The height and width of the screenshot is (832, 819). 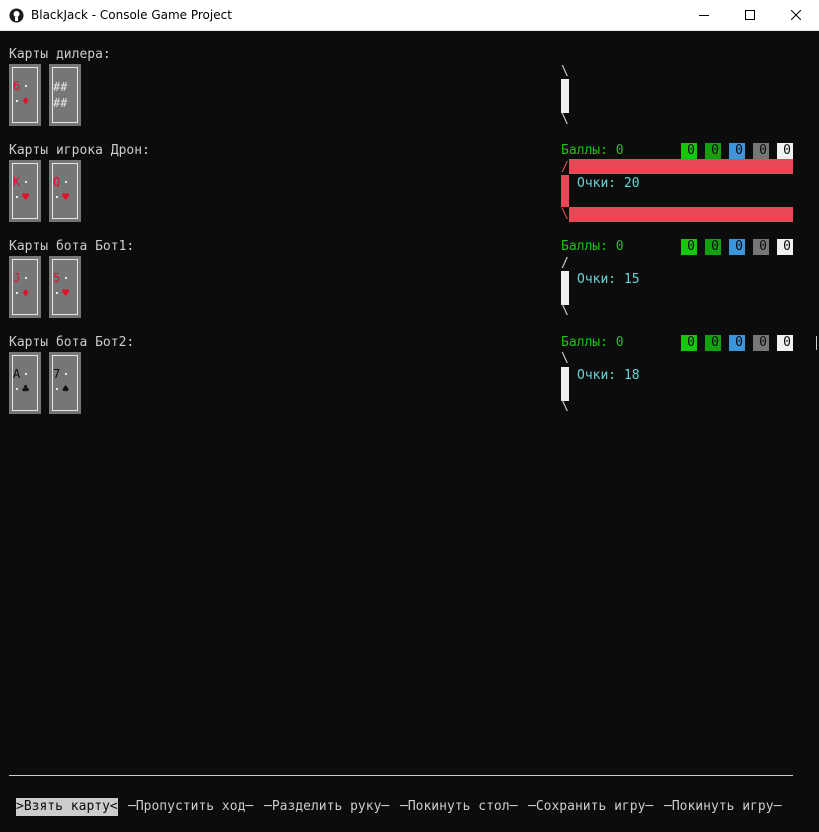 I want to click on menu-item-split-hand: ─Разделить руку─, so click(x=326, y=807).